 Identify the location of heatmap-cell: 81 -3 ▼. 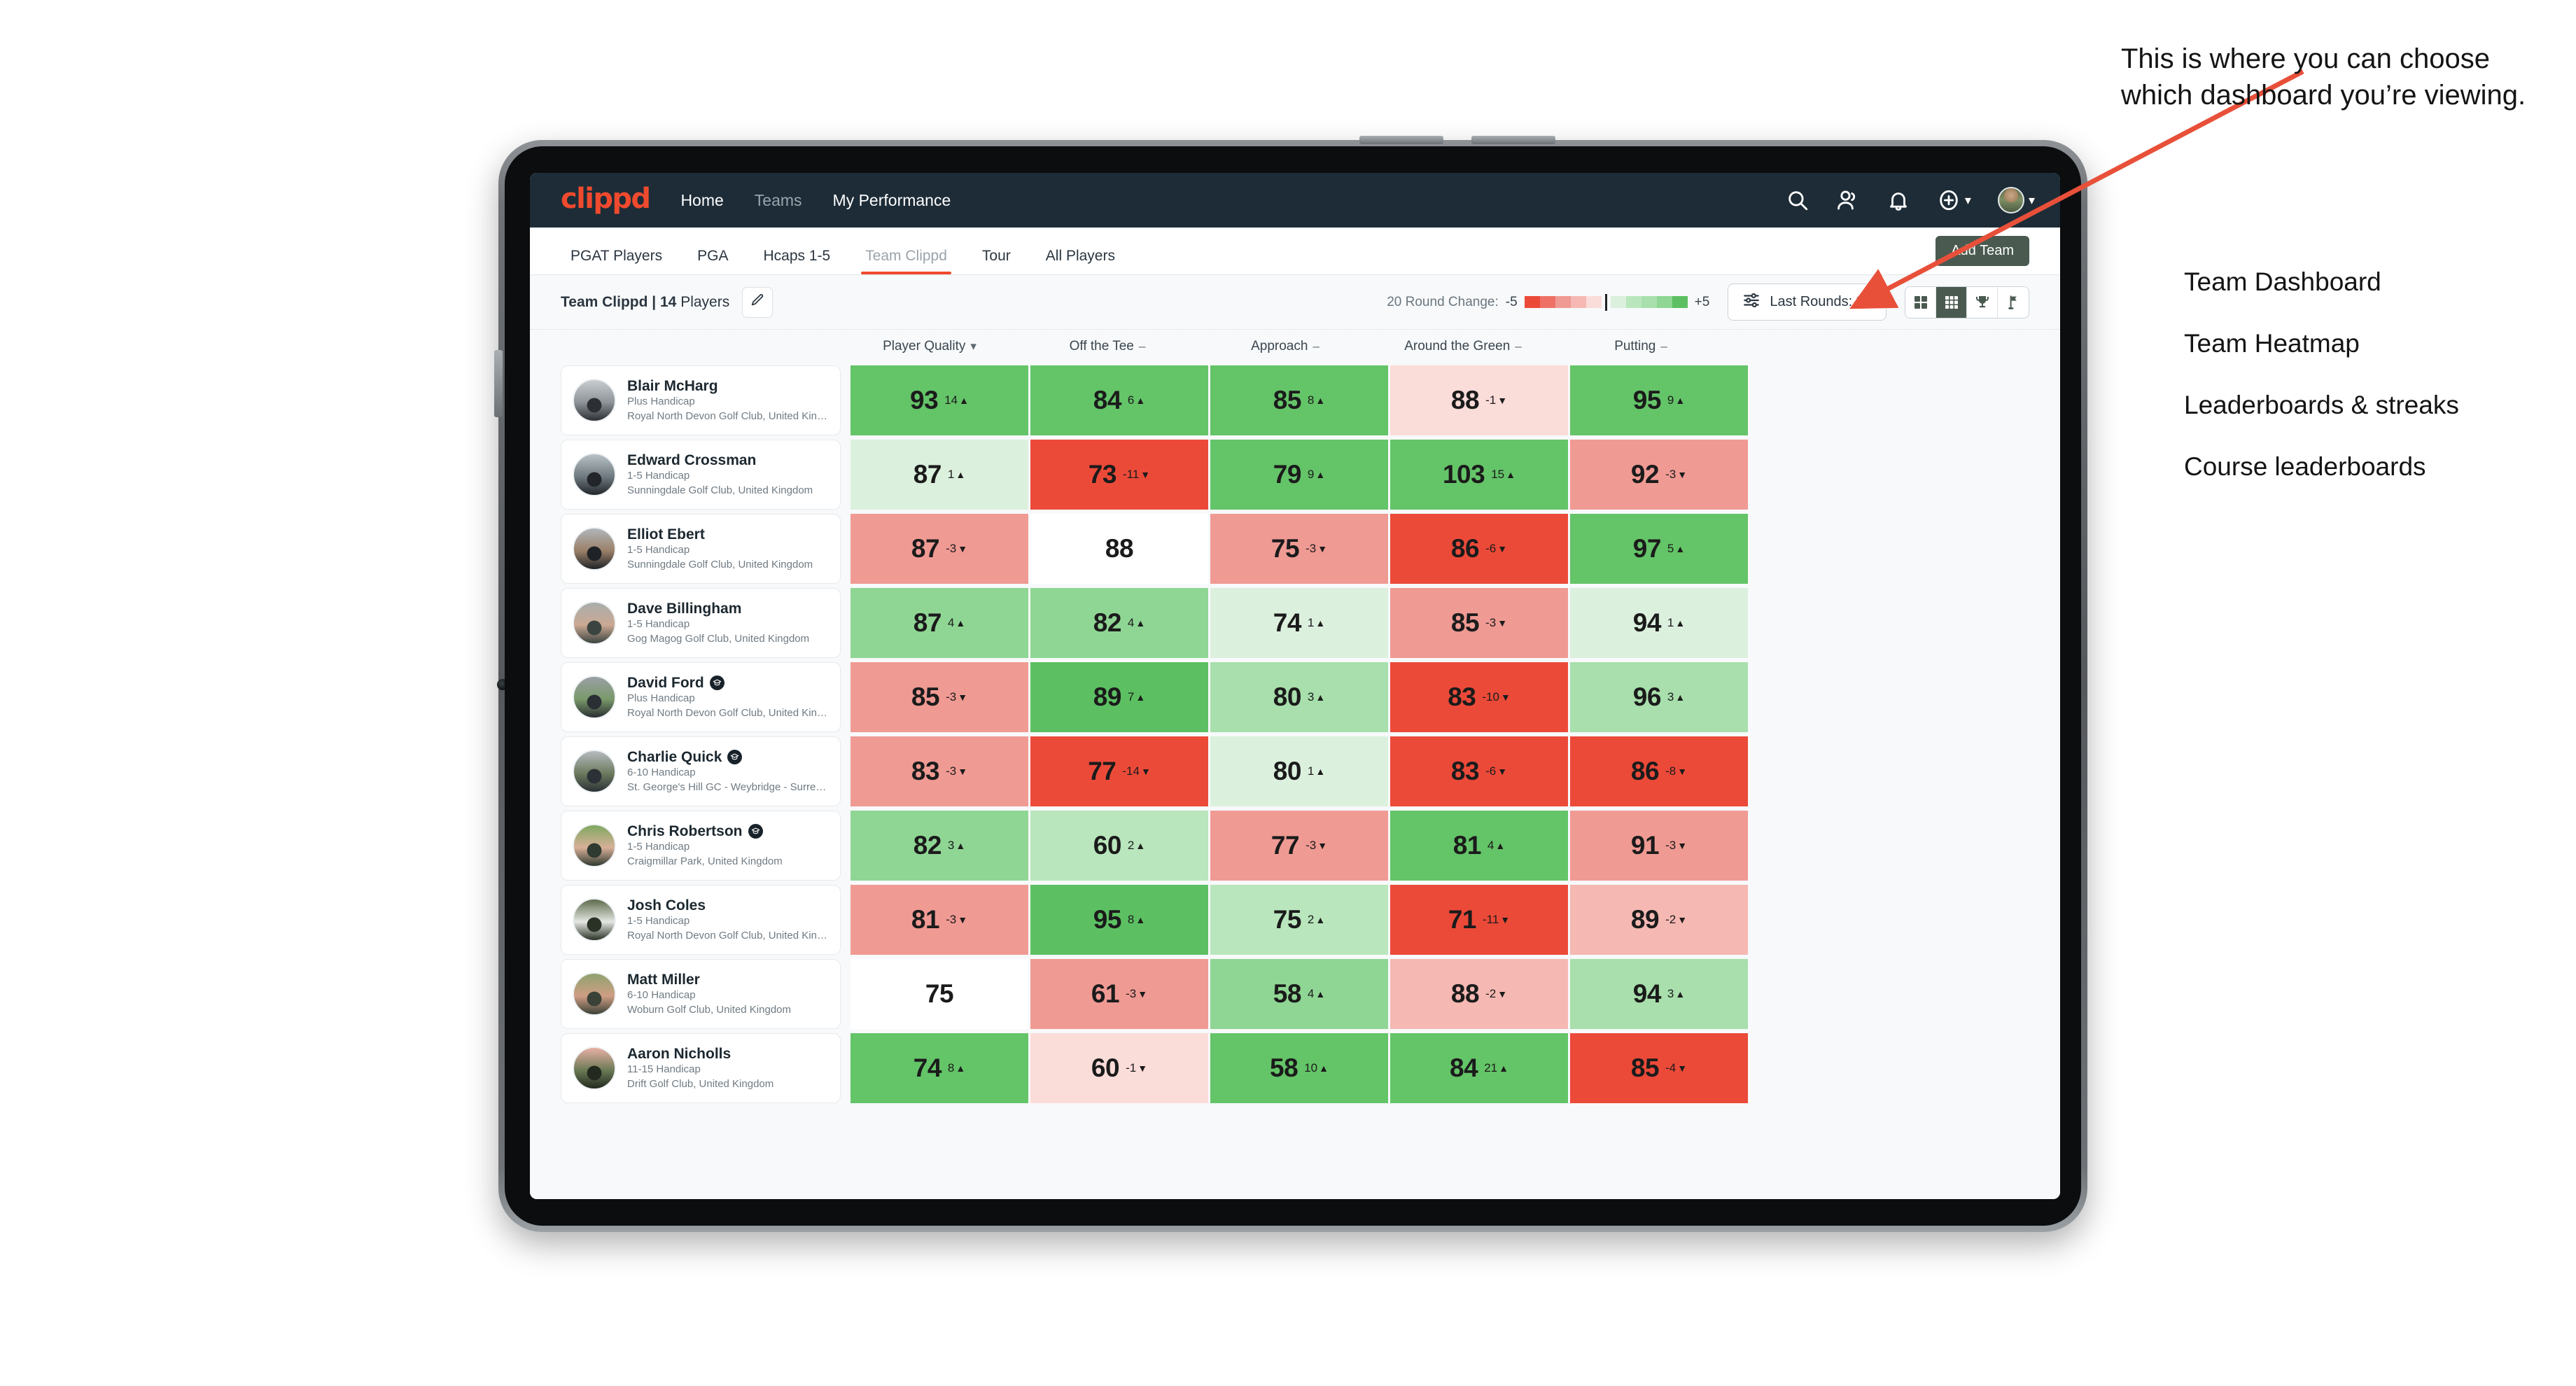
(939, 920).